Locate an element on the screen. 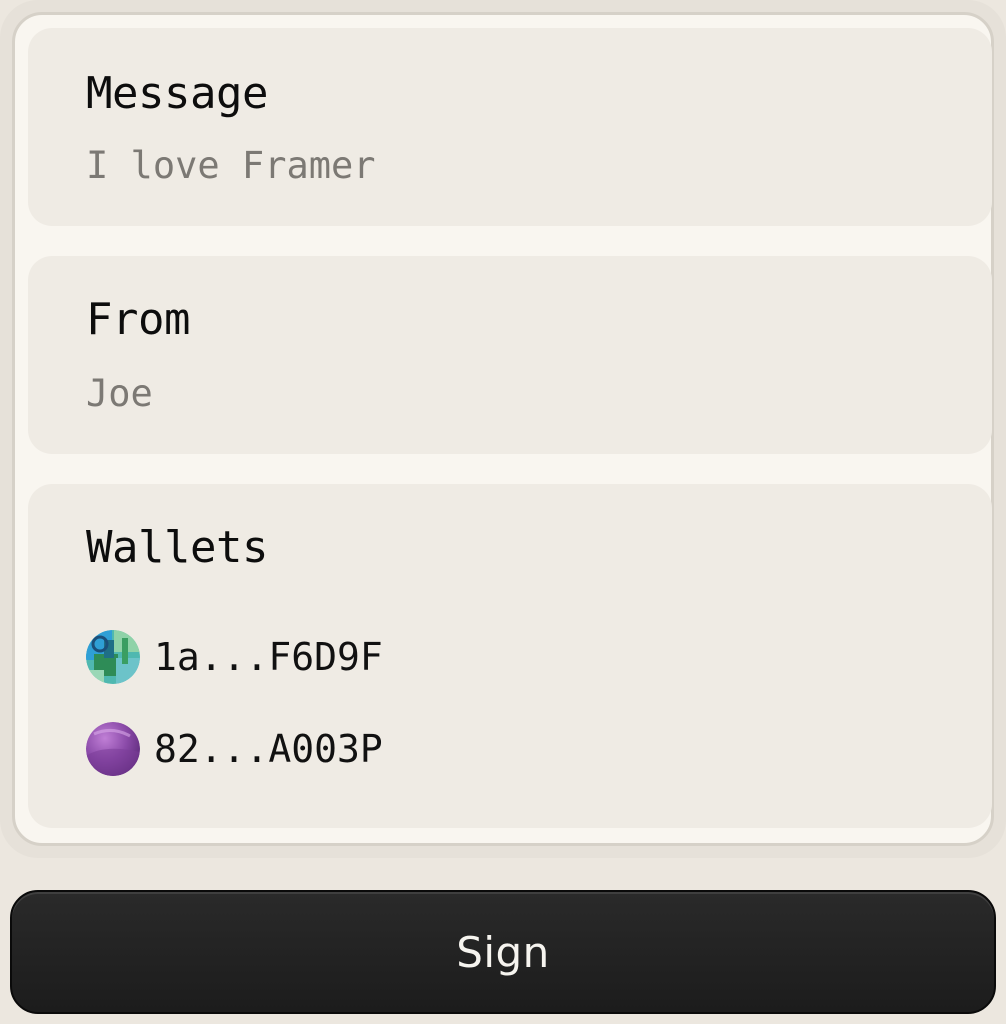  wallet-item: 82...A003P is located at coordinates (234, 749).